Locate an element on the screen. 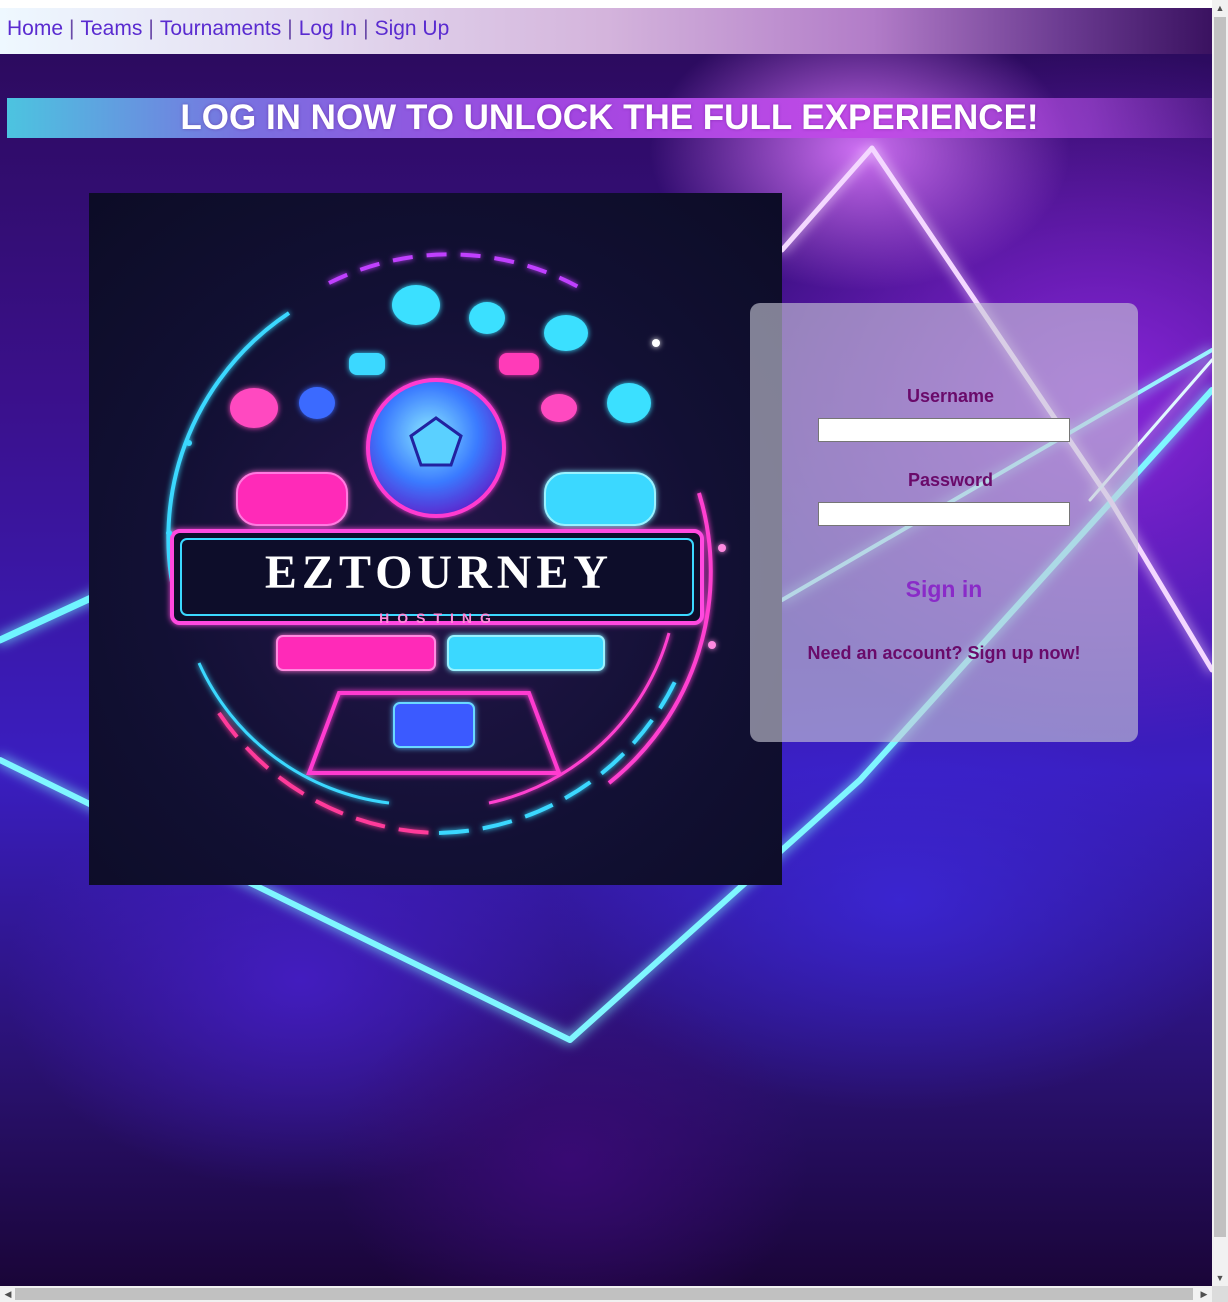 Image resolution: width=1228 pixels, height=1302 pixels. scroll-left-icon: ◀ is located at coordinates (8, 1294).